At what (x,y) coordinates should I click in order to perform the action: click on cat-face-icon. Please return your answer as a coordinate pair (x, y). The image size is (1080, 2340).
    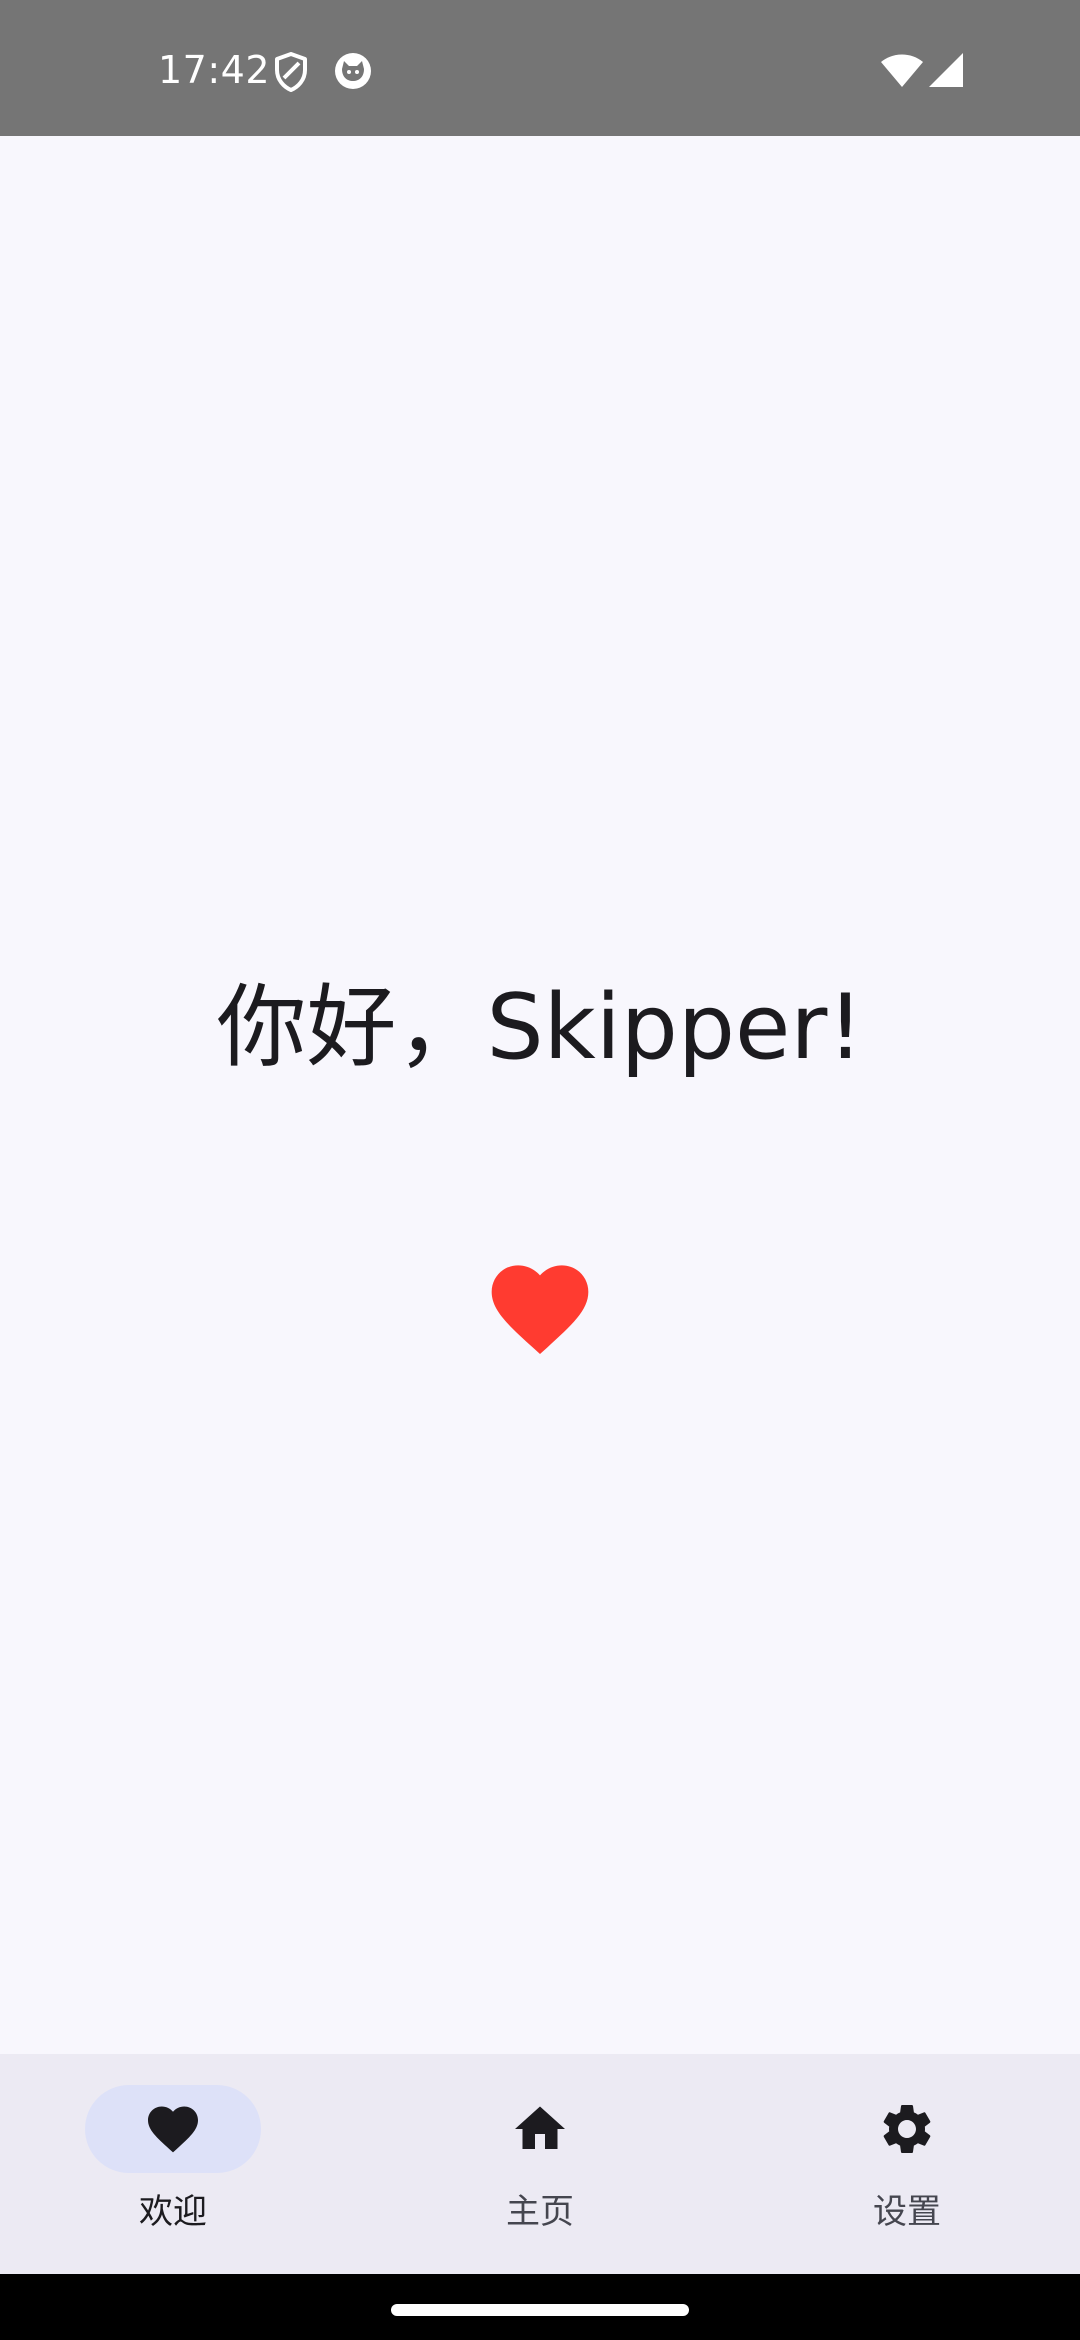
    Looking at the image, I should click on (353, 71).